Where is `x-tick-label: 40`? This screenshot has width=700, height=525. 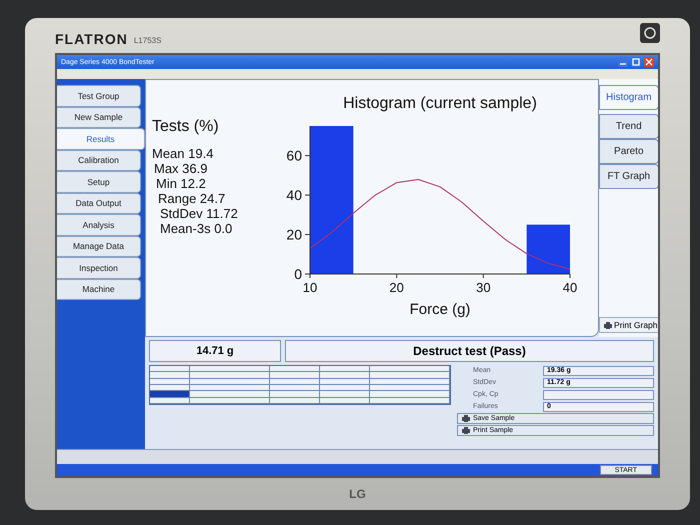
x-tick-label: 40 is located at coordinates (570, 287).